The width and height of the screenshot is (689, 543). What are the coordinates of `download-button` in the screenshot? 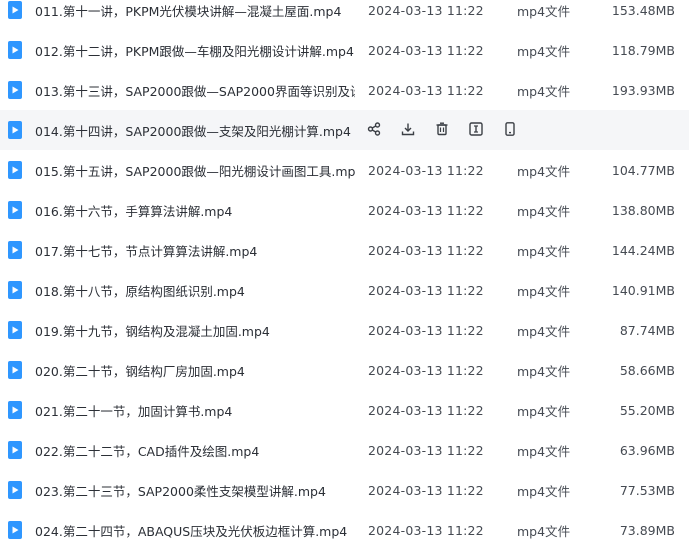 It's located at (418, 130).